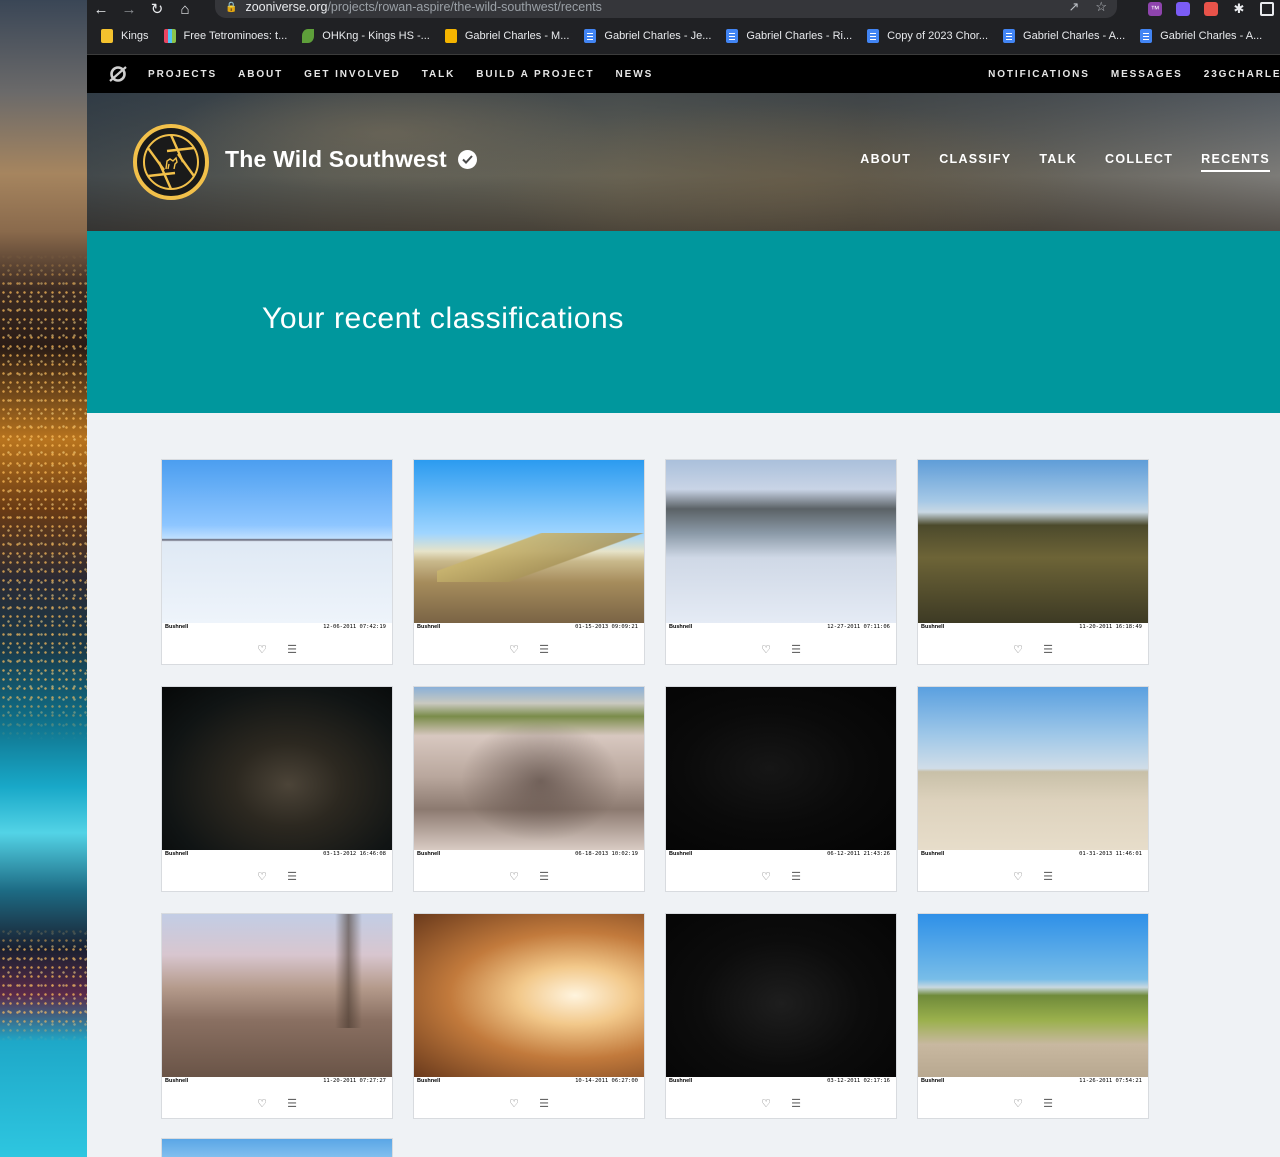  I want to click on project-title: The Wild Southwest, so click(336, 159).